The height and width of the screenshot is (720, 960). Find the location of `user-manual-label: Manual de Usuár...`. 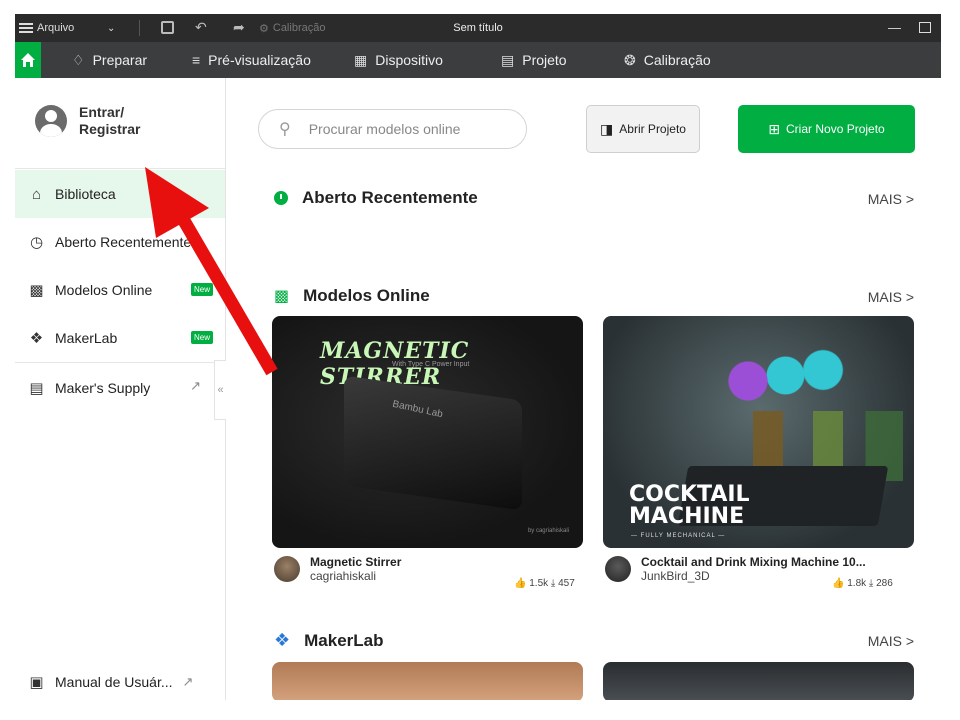

user-manual-label: Manual de Usuár... is located at coordinates (114, 682).